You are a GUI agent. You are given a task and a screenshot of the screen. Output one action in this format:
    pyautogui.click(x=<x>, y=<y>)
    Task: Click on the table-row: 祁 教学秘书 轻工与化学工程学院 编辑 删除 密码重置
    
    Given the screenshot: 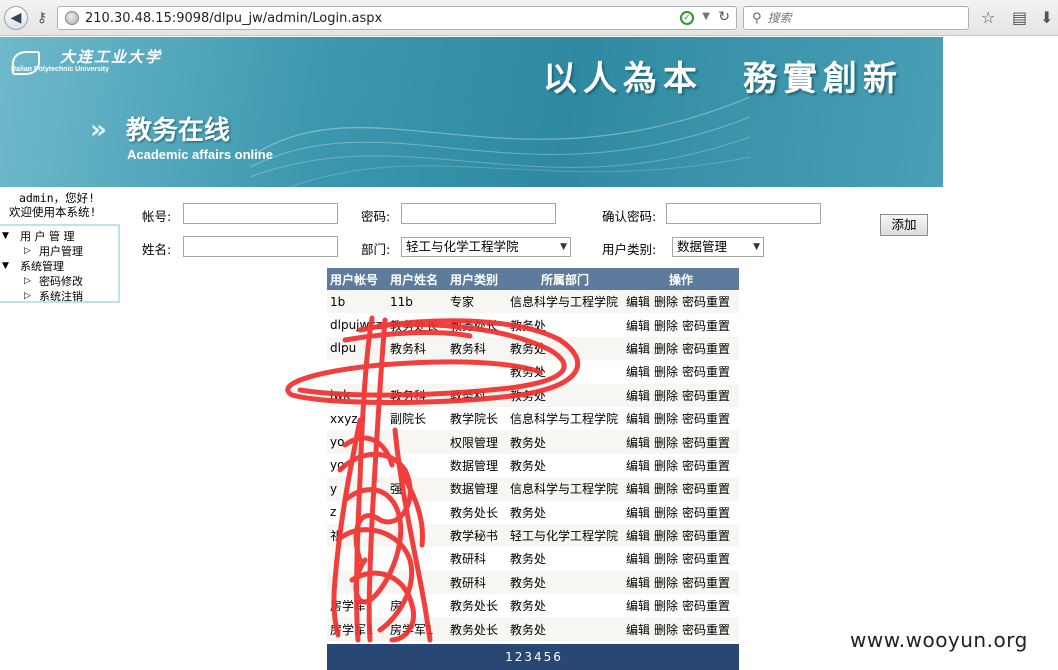 What is the action you would take?
    pyautogui.click(x=533, y=535)
    